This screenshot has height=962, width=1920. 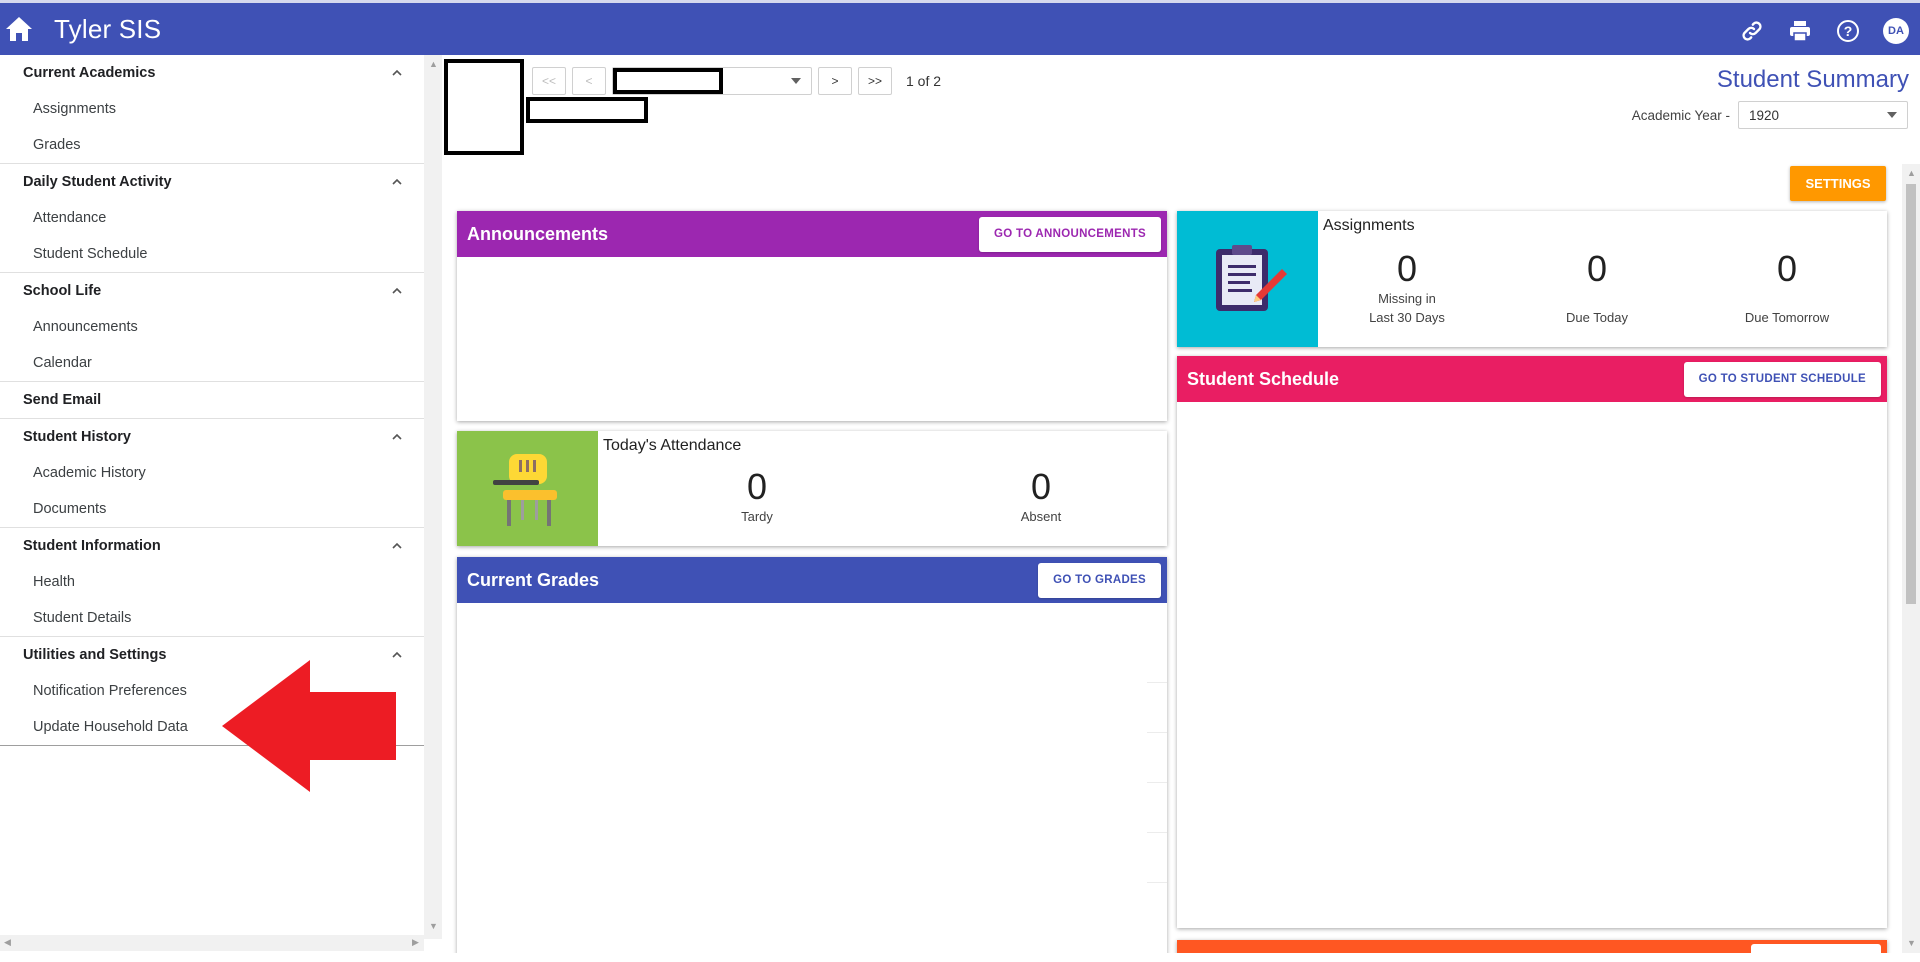 I want to click on user-avatar-button: DA, so click(x=1896, y=31).